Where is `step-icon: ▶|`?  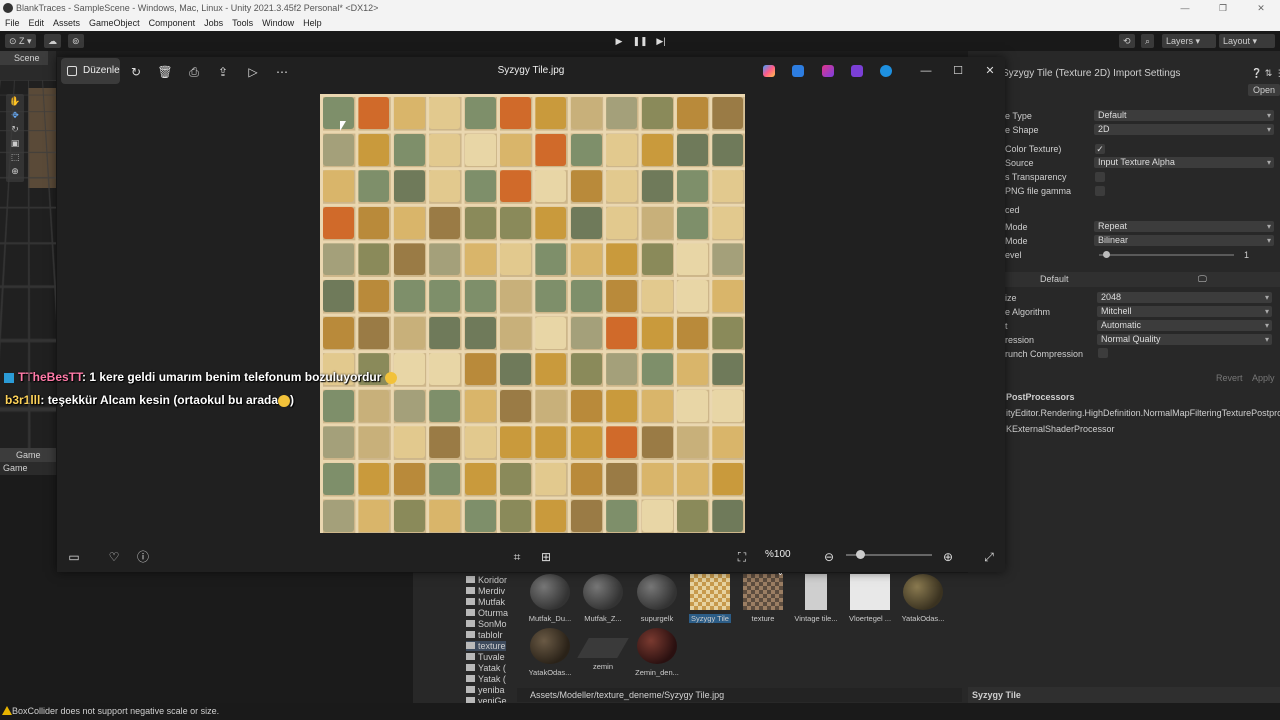
step-icon: ▶| is located at coordinates (661, 41).